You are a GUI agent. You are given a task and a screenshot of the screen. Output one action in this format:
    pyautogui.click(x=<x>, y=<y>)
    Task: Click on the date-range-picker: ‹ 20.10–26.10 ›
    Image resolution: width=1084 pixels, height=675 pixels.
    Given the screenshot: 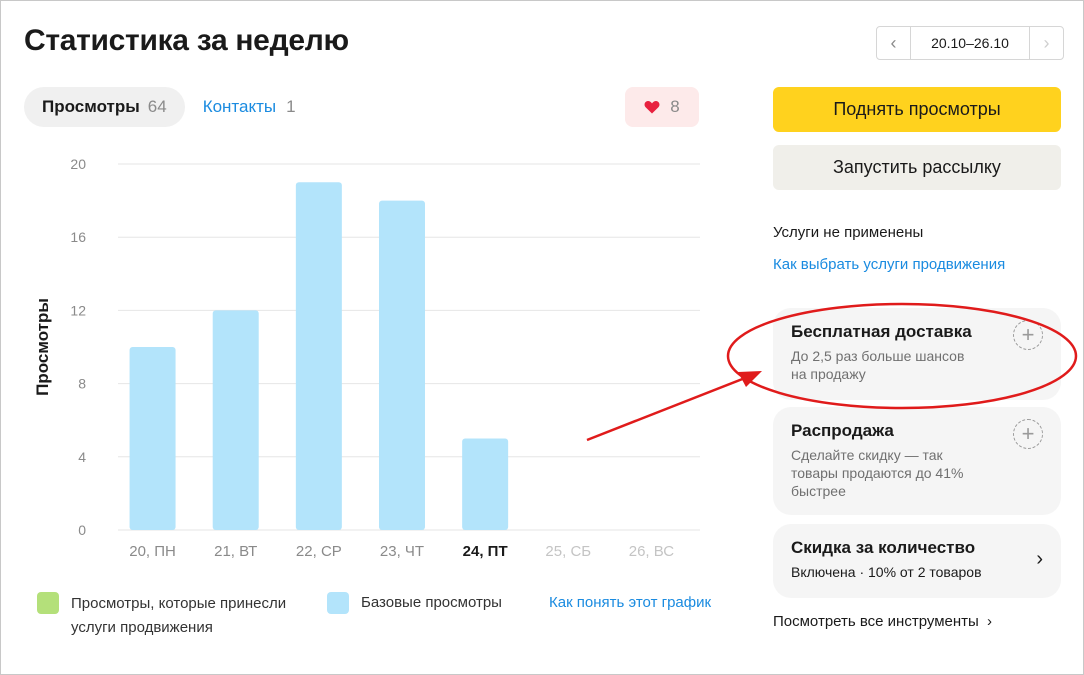 What is the action you would take?
    pyautogui.click(x=970, y=43)
    